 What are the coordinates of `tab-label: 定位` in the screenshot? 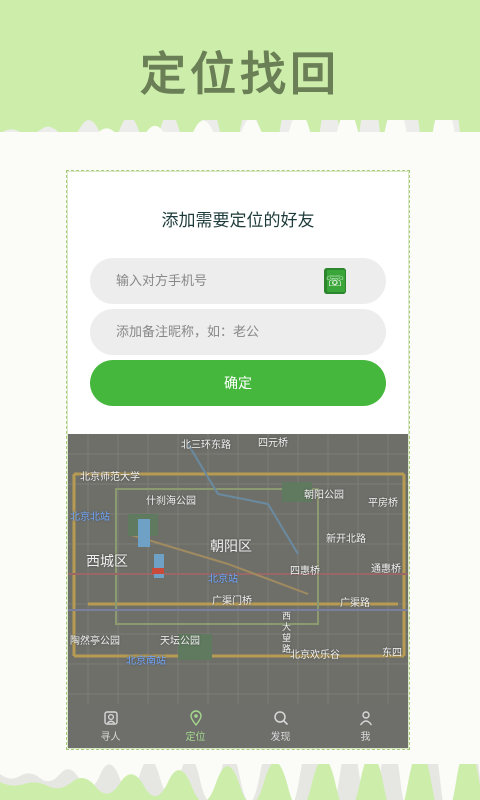 It's located at (195, 737).